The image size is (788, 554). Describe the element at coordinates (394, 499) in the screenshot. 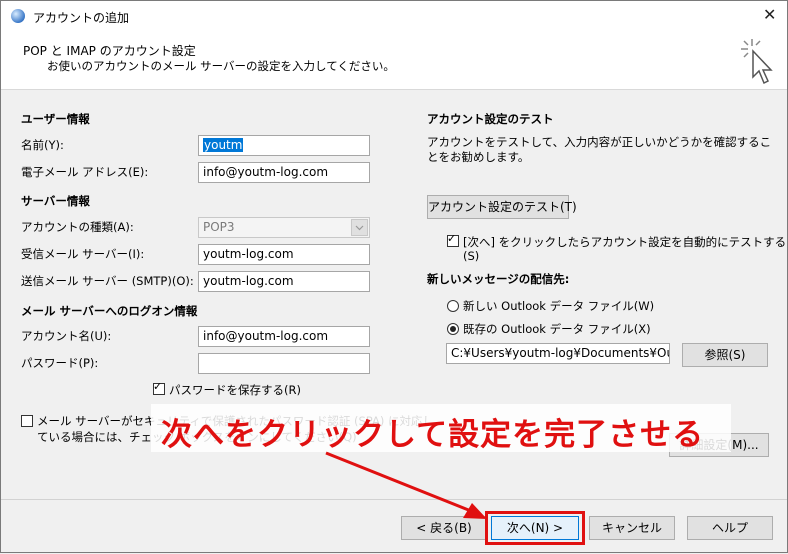

I see `footer-divider` at that location.